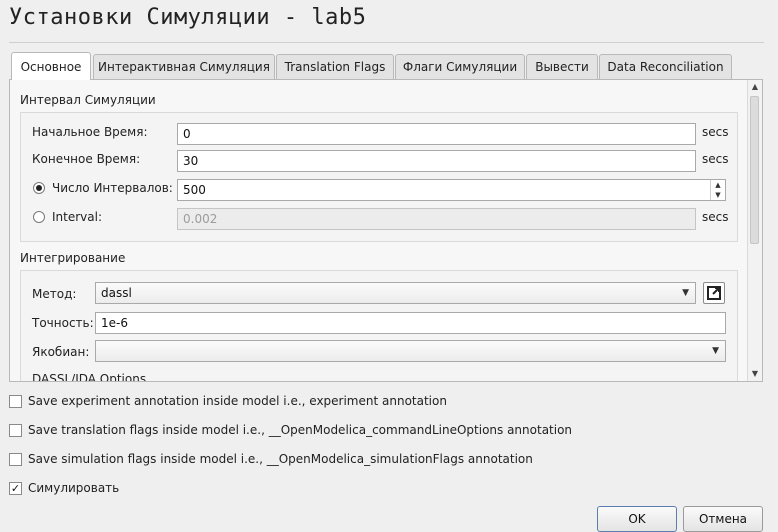 The width and height of the screenshot is (778, 532). I want to click on method-options-button, so click(714, 293).